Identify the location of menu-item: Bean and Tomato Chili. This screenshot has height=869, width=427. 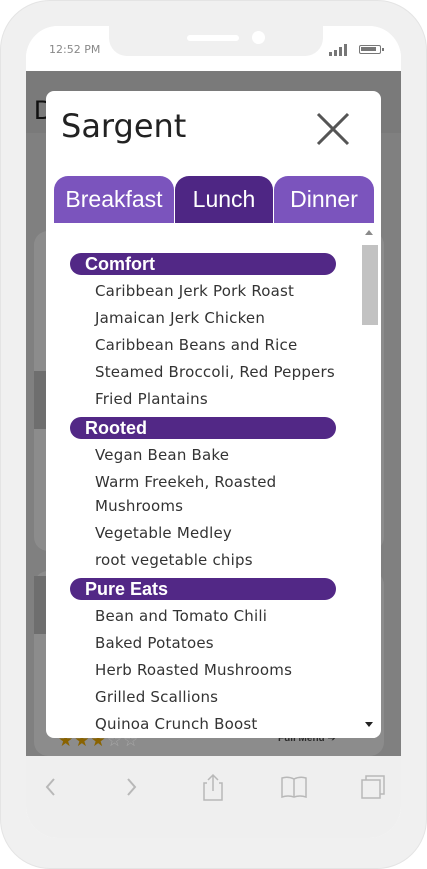
(205, 616).